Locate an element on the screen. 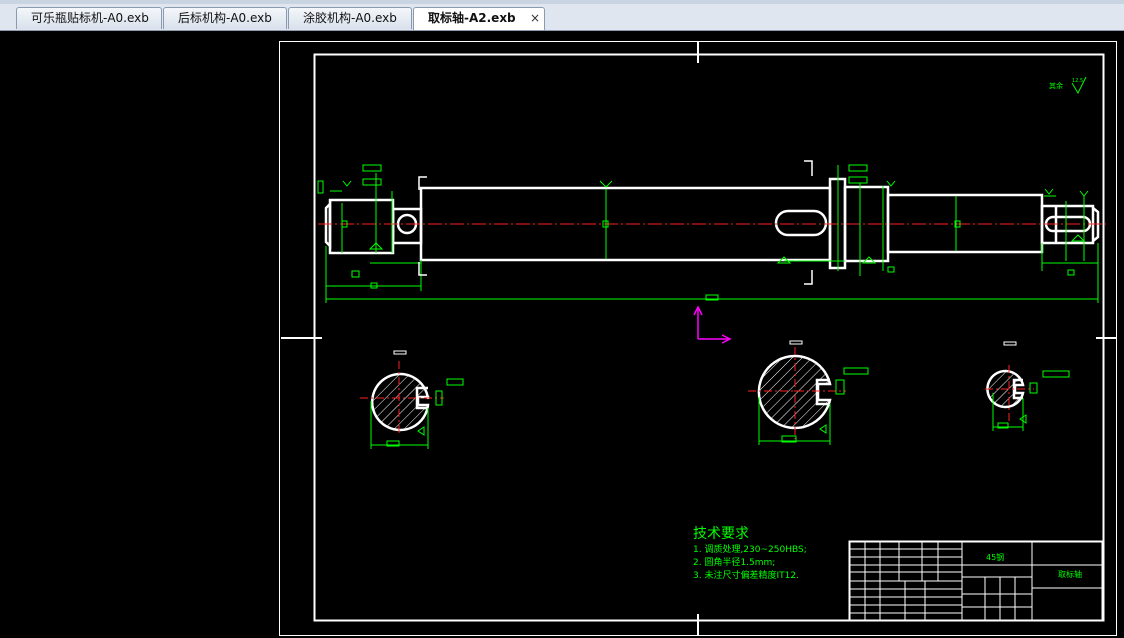  tech-requirement-3: 3. 未注尺寸偏差精度IT12. is located at coordinates (746, 576).